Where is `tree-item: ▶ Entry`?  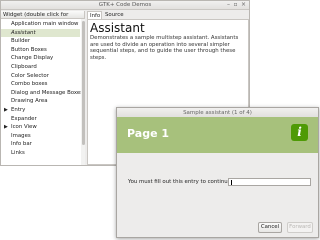 tree-item: ▶ Entry is located at coordinates (40, 110).